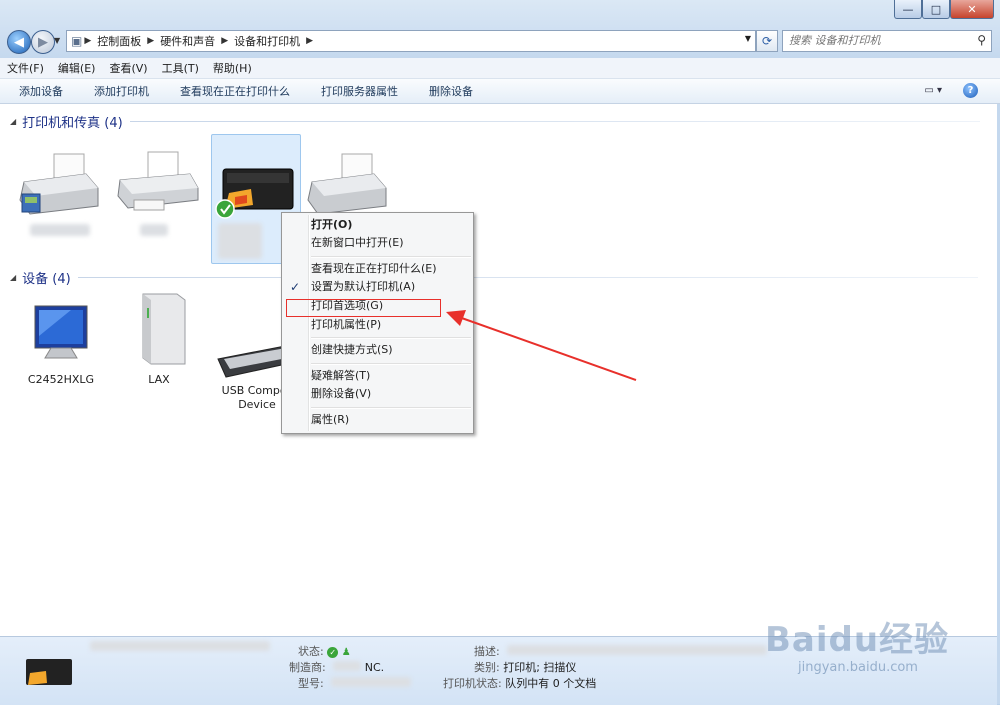 This screenshot has width=1000, height=705. Describe the element at coordinates (267, 41) in the screenshot. I see `breadcrumb-devices-printers: 设备和打印机` at that location.